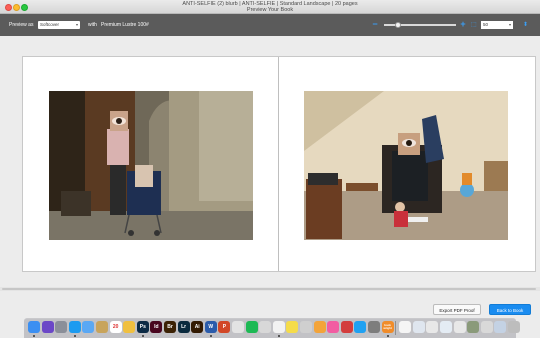 Image resolution: width=540 pixels, height=338 pixels. I want to click on safari-icon, so click(74, 327).